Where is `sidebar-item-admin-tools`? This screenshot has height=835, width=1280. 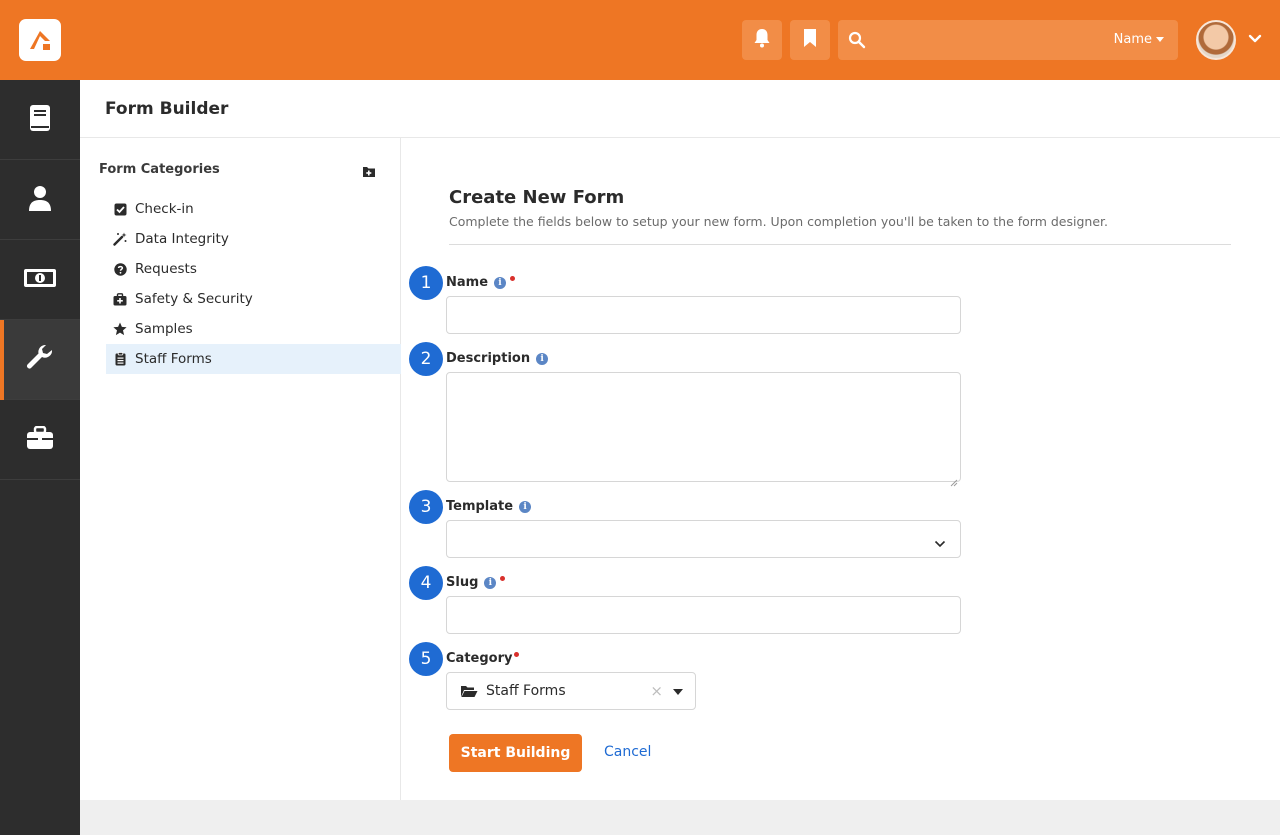
sidebar-item-admin-tools is located at coordinates (40, 360).